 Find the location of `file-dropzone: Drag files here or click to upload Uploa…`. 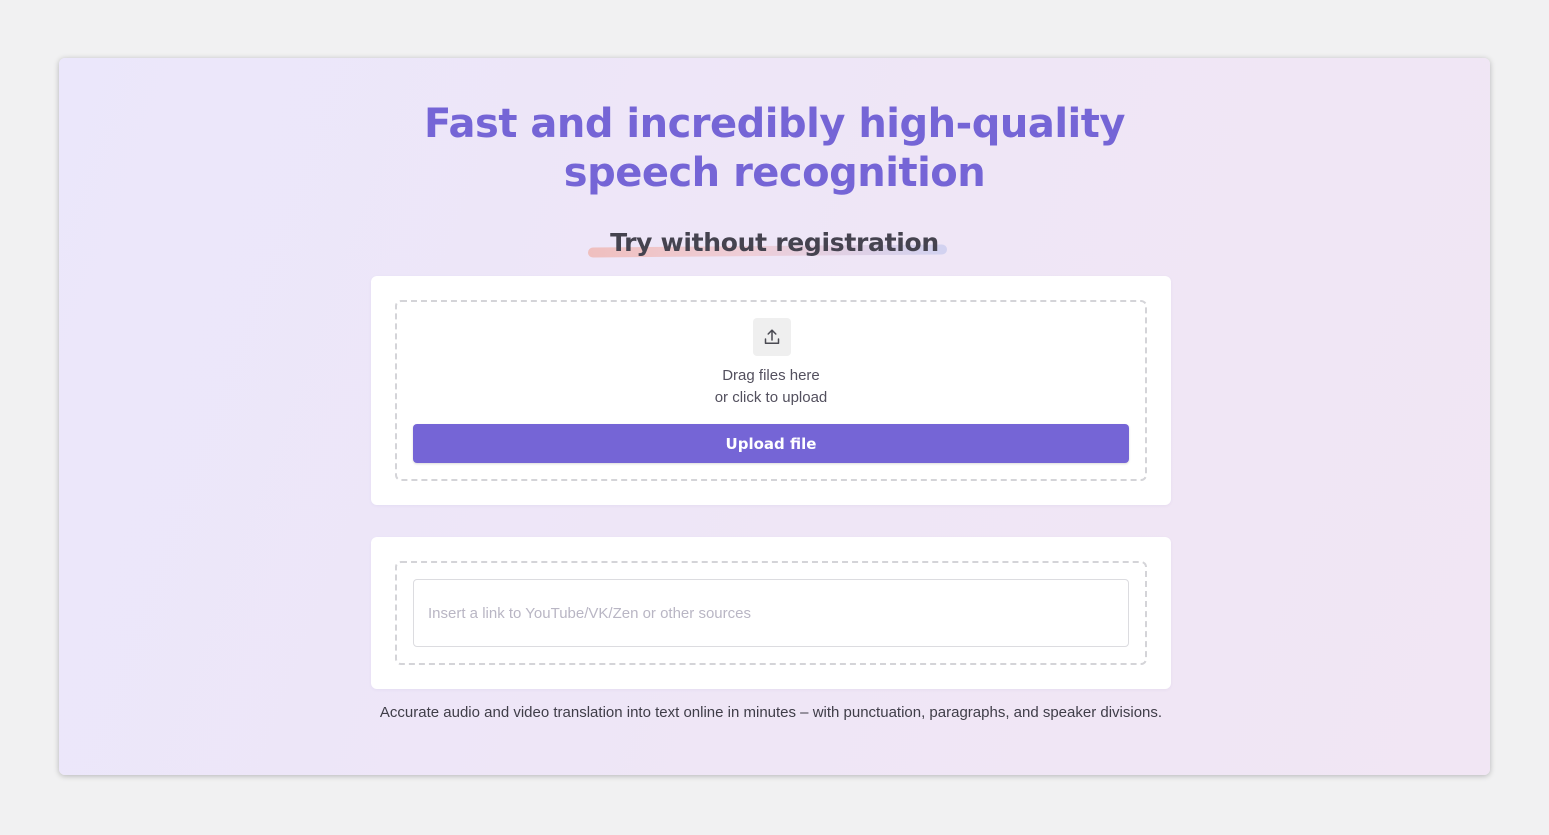

file-dropzone: Drag files here or click to upload Uploa… is located at coordinates (771, 390).